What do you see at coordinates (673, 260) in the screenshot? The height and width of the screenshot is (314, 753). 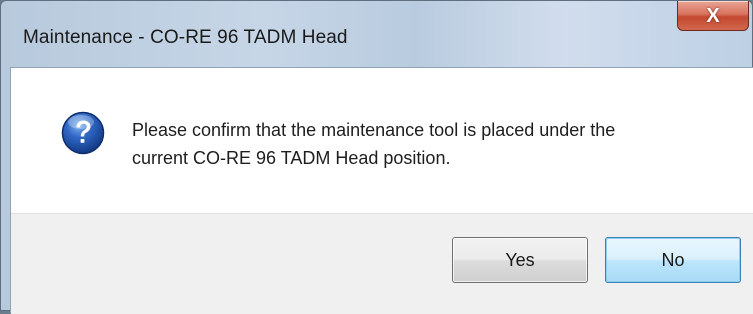 I see `no-button: No` at bounding box center [673, 260].